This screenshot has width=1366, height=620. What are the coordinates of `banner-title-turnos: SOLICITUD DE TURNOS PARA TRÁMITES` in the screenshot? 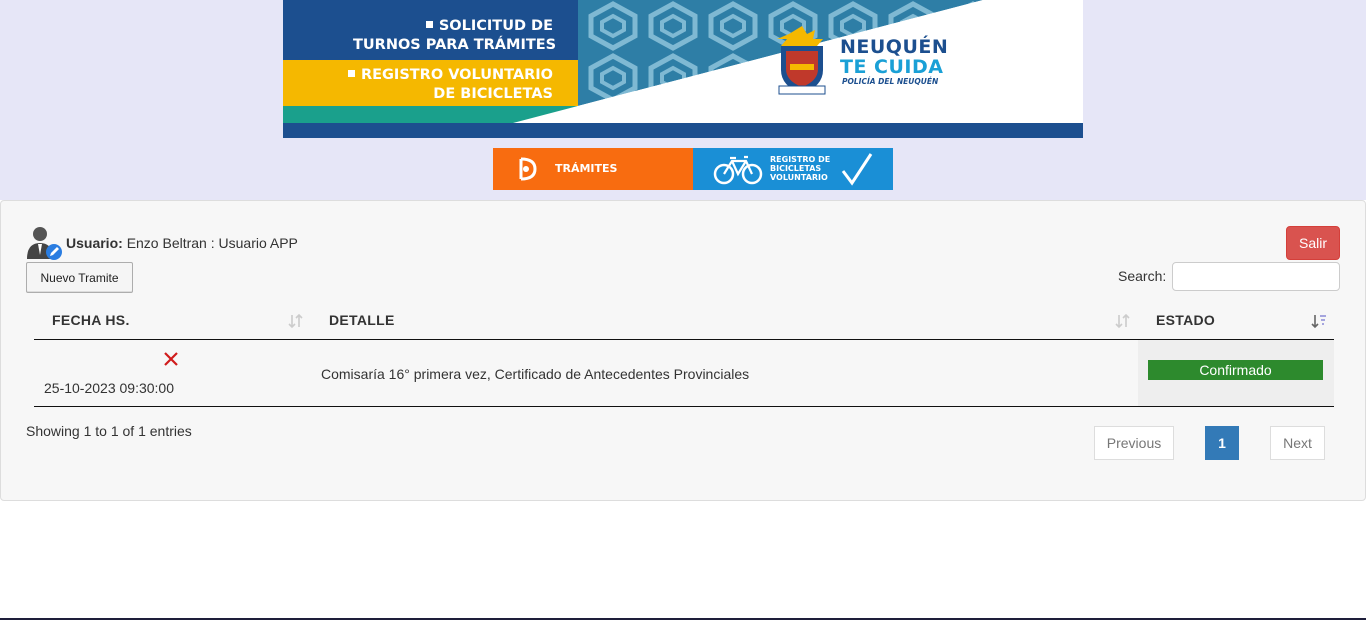 It's located at (455, 35).